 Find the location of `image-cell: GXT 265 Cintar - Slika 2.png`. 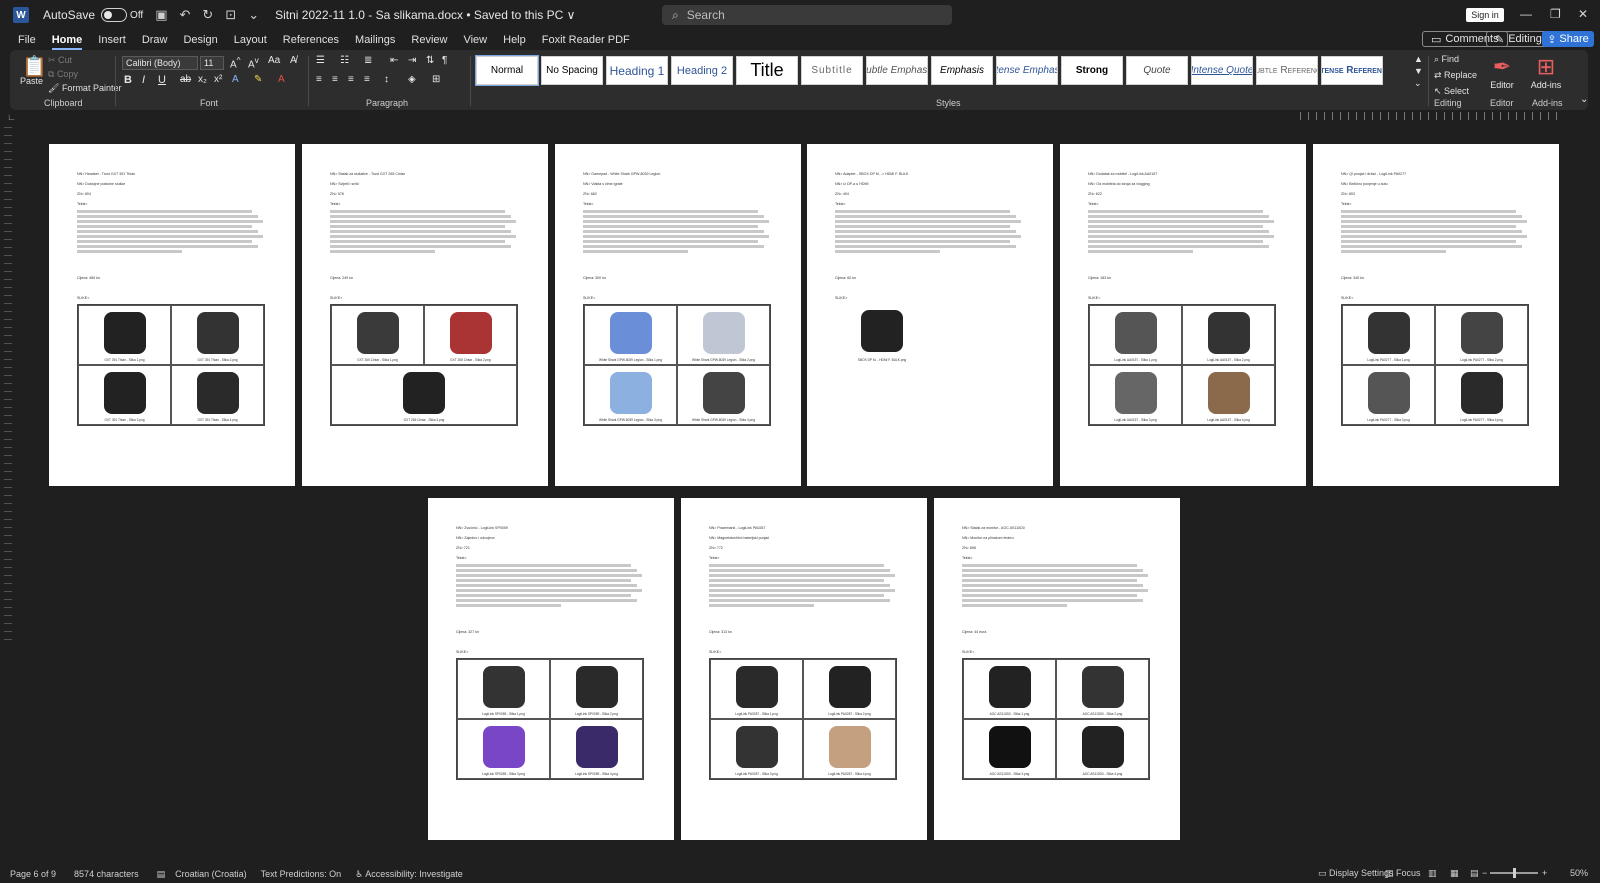

image-cell: GXT 265 Cintar - Slika 2.png is located at coordinates (470, 335).